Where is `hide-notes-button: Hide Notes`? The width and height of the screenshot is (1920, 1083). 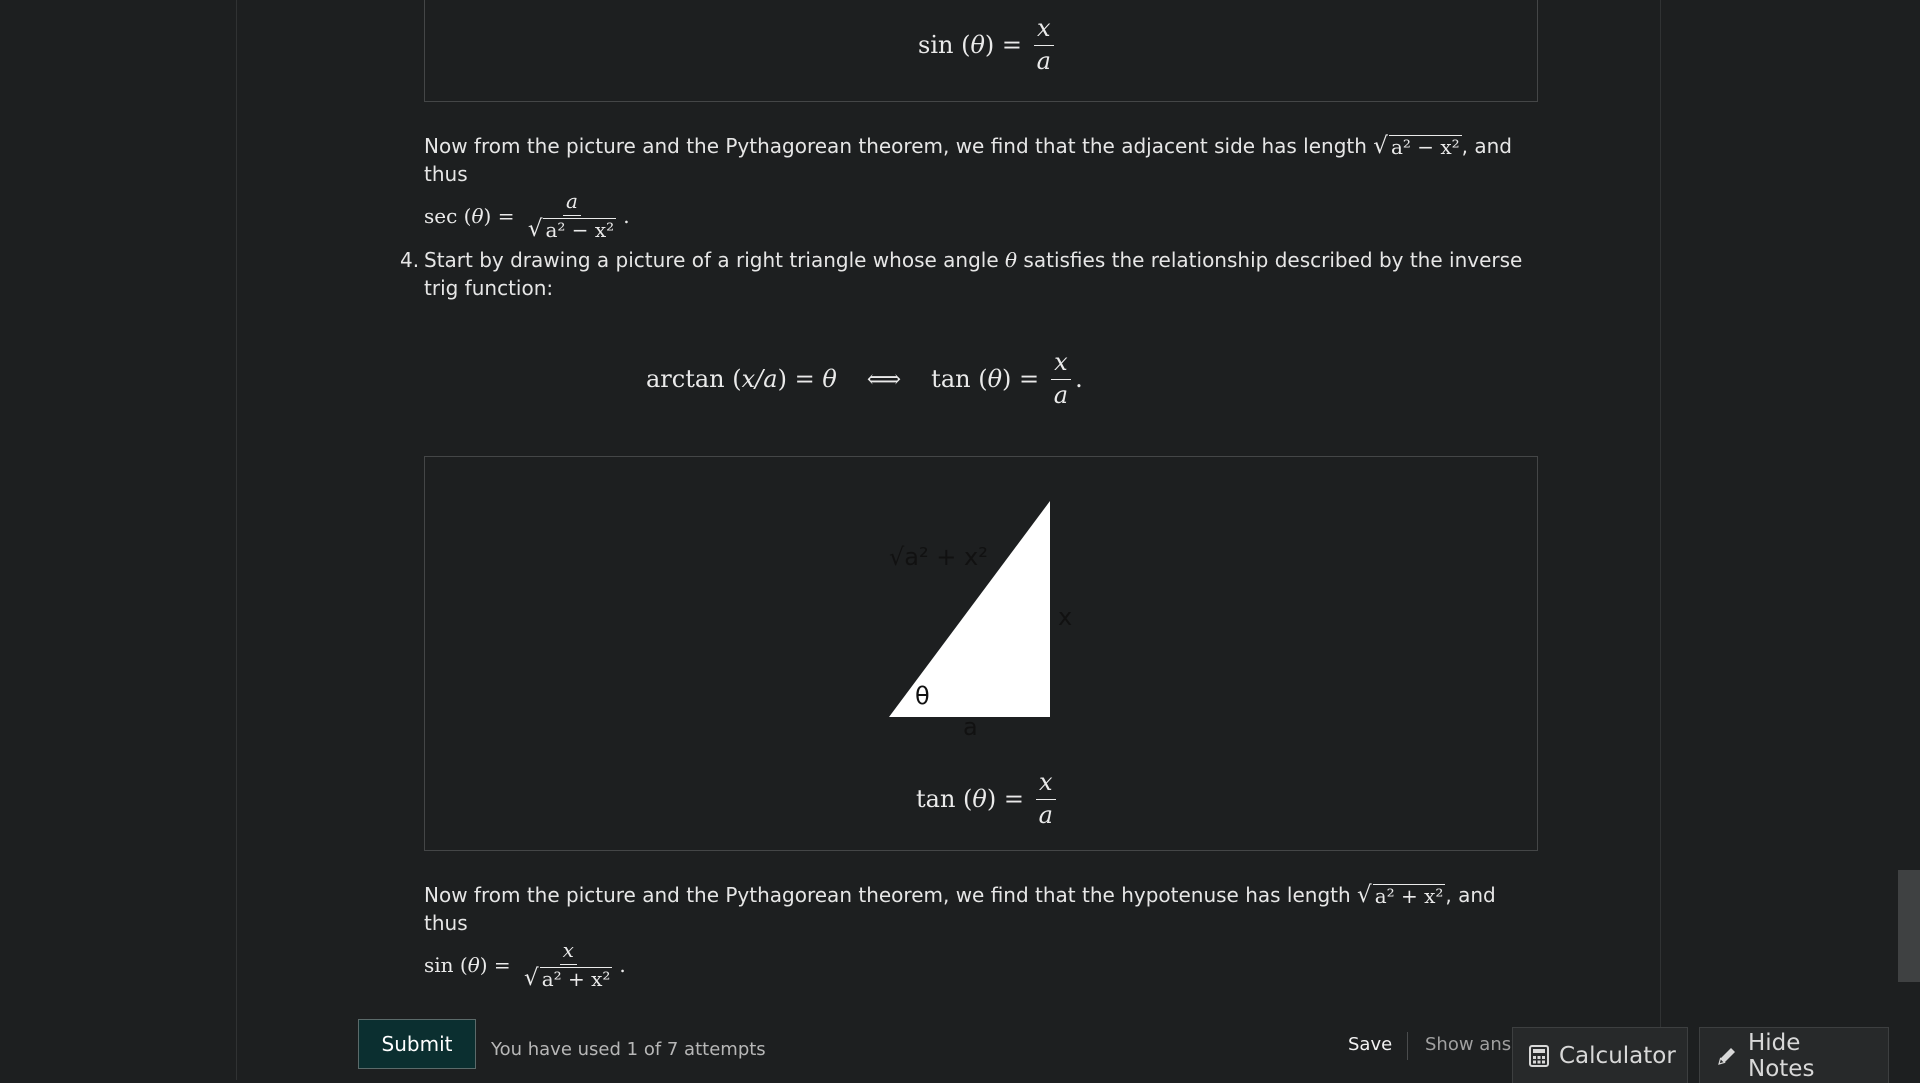
hide-notes-button: Hide Notes is located at coordinates (1794, 1055).